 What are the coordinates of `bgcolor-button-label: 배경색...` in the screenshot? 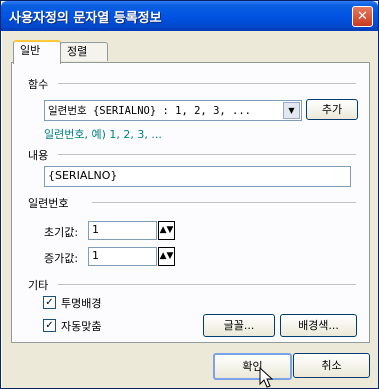 It's located at (318, 325).